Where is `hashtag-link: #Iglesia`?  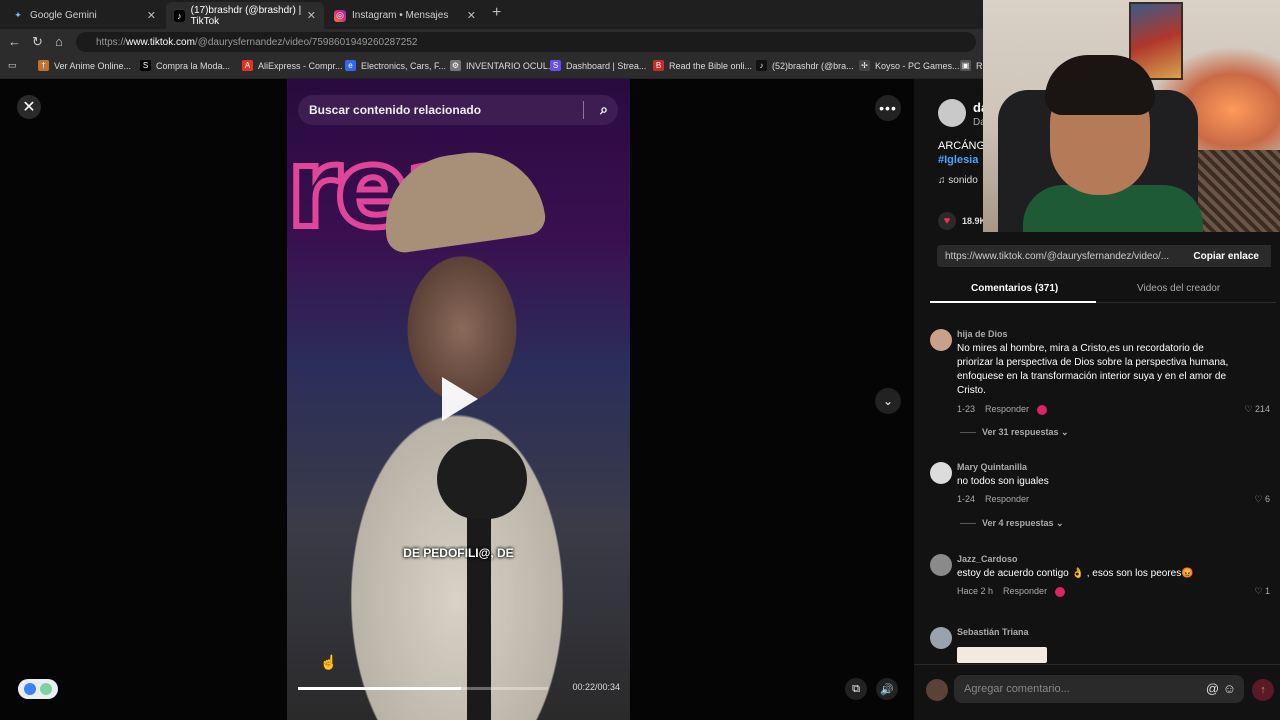 hashtag-link: #Iglesia is located at coordinates (958, 160).